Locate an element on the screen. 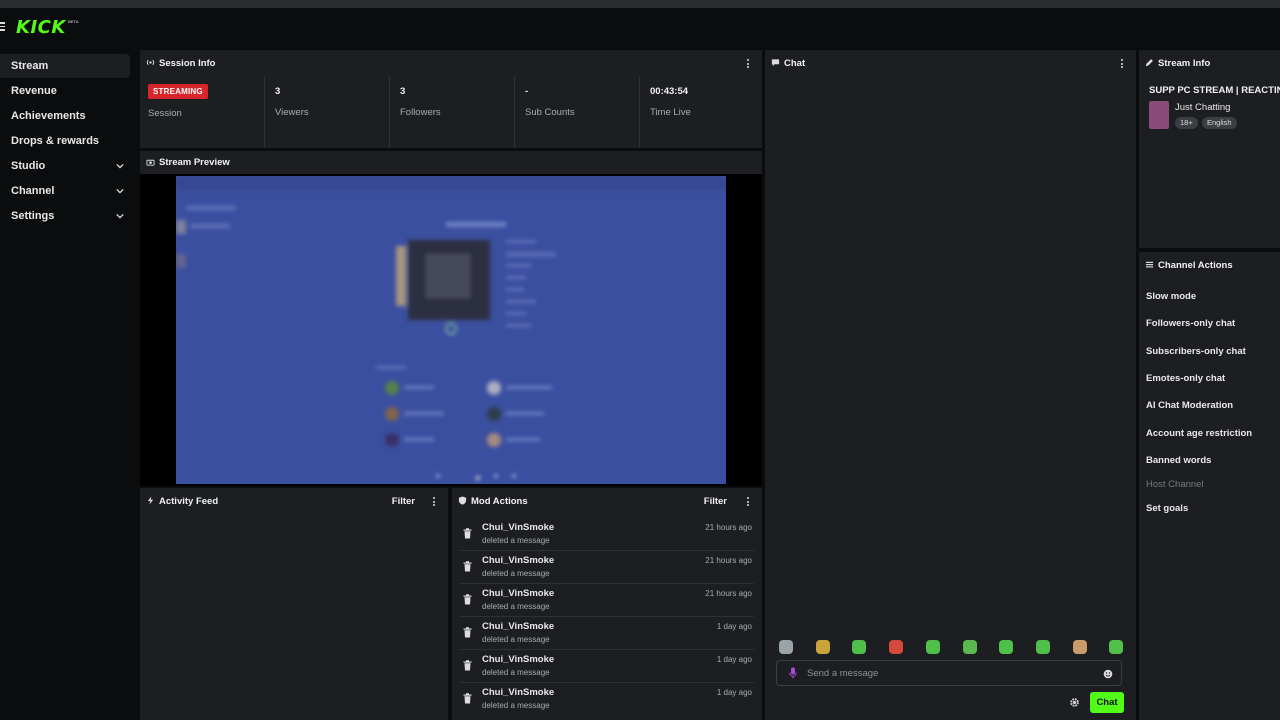 This screenshot has height=720, width=1280. stream-category: Just Chatting is located at coordinates (1202, 107).